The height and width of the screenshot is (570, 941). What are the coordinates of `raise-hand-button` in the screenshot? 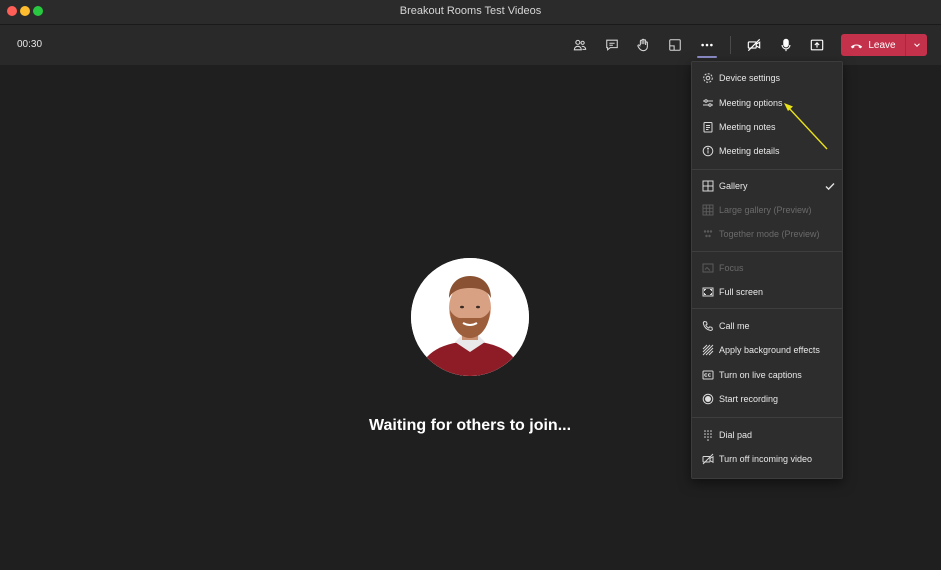 It's located at (643, 45).